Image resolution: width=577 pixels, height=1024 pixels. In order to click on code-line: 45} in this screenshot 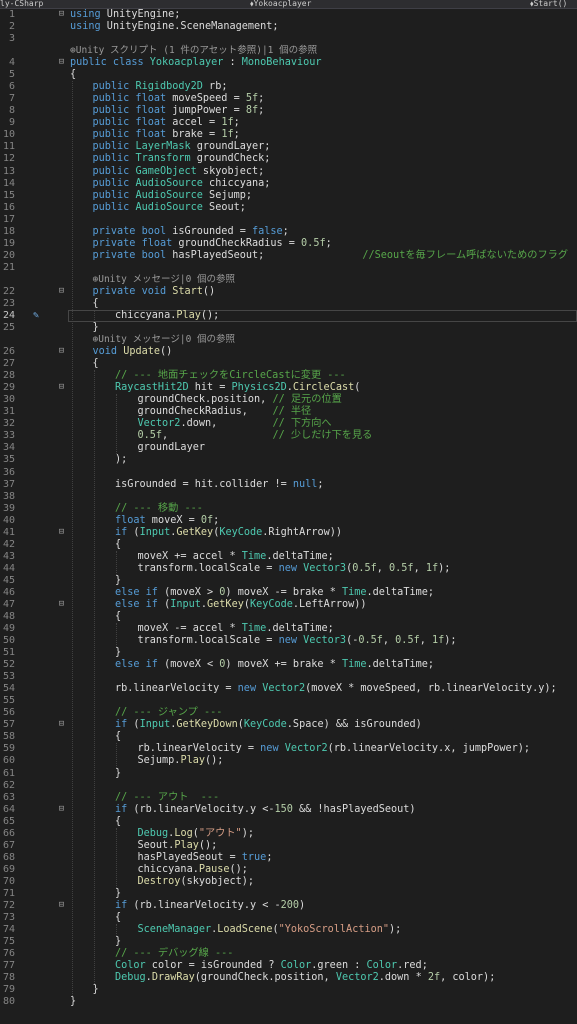, I will do `click(288, 581)`.